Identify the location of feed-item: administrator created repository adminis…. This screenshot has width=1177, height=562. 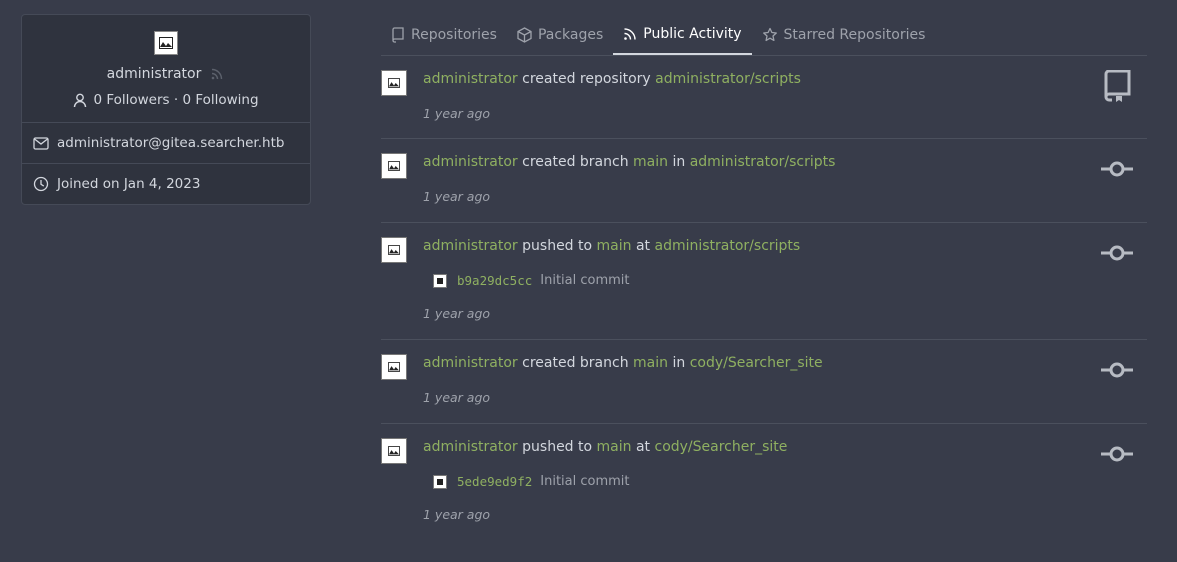
(764, 97).